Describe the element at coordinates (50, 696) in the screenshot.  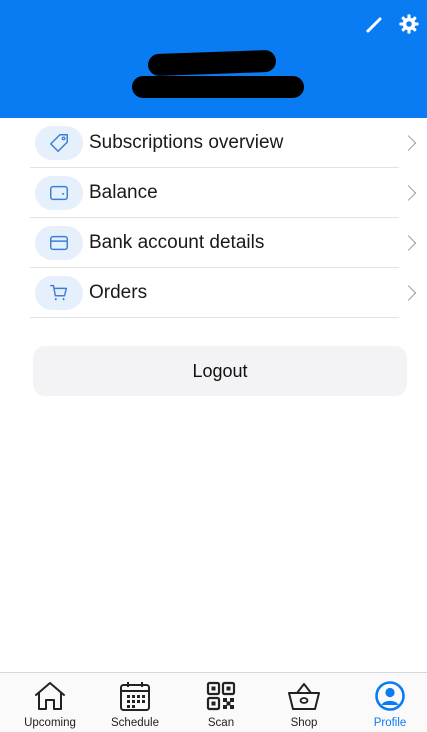
I see `home-icon` at that location.